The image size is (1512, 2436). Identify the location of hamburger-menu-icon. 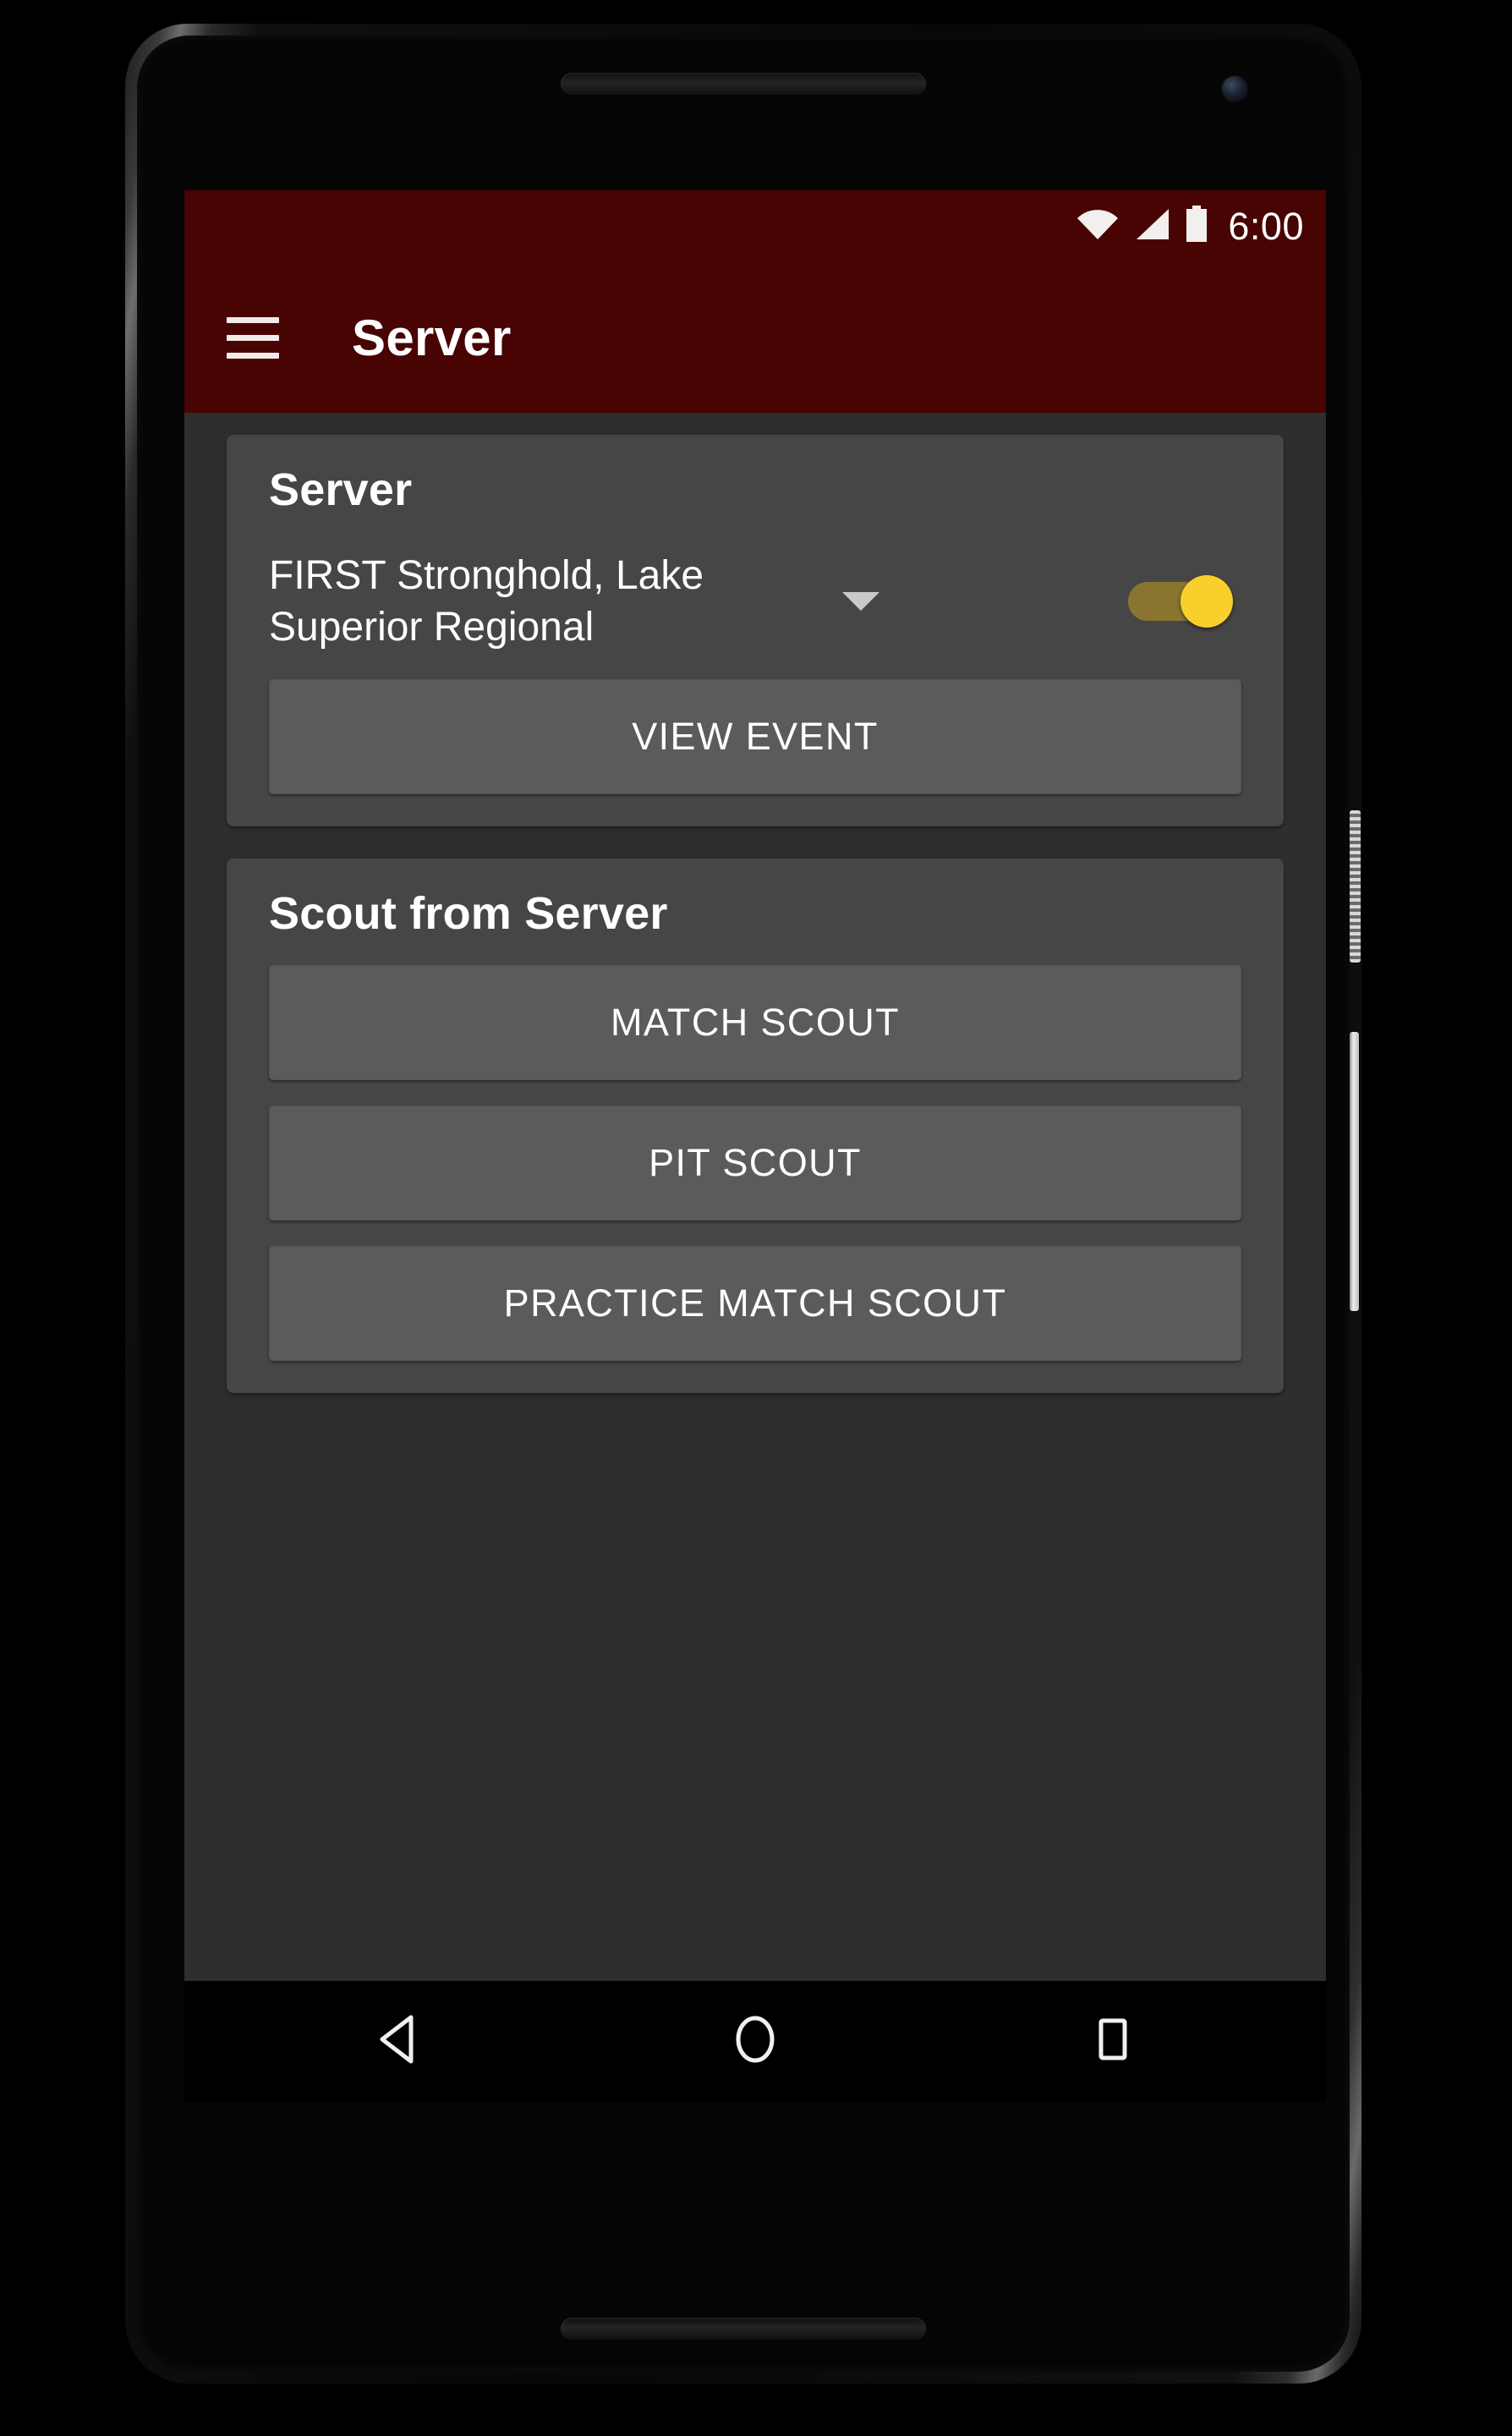
(261, 337).